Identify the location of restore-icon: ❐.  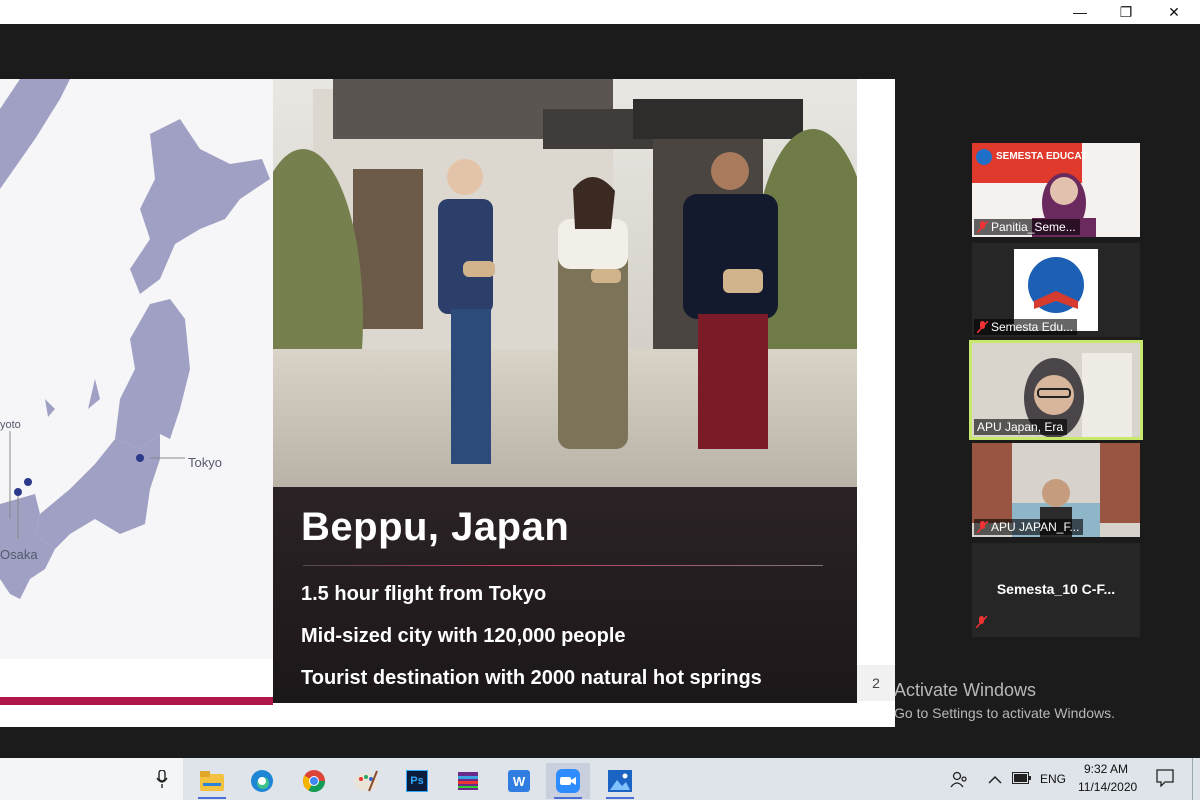
(1126, 11).